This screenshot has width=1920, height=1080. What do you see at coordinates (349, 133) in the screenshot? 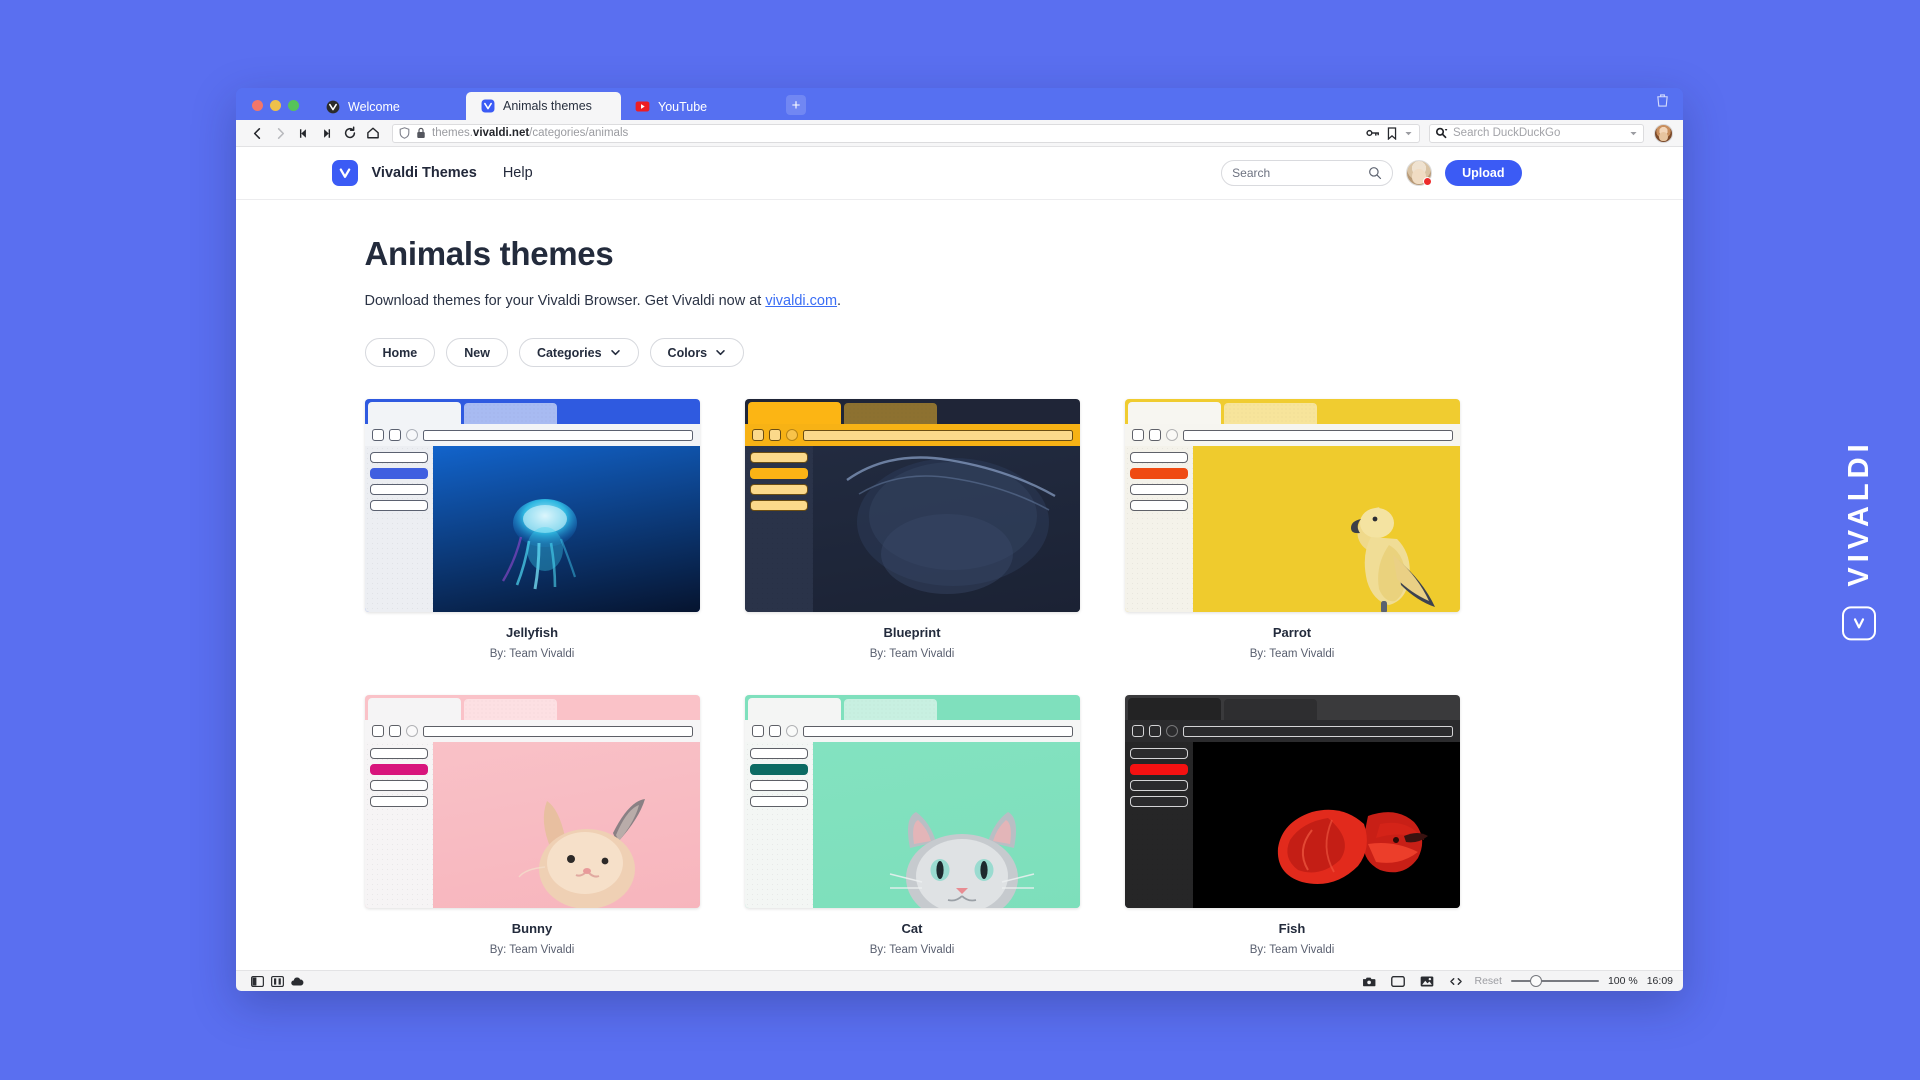
I see `reload-icon` at bounding box center [349, 133].